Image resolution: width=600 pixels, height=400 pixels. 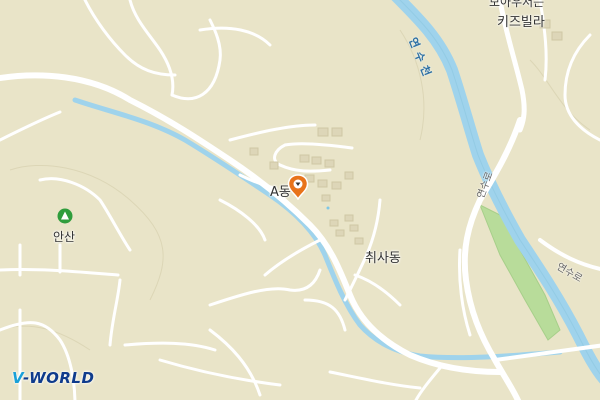 I want to click on vworld-logo: V-WORLD, so click(x=53, y=378).